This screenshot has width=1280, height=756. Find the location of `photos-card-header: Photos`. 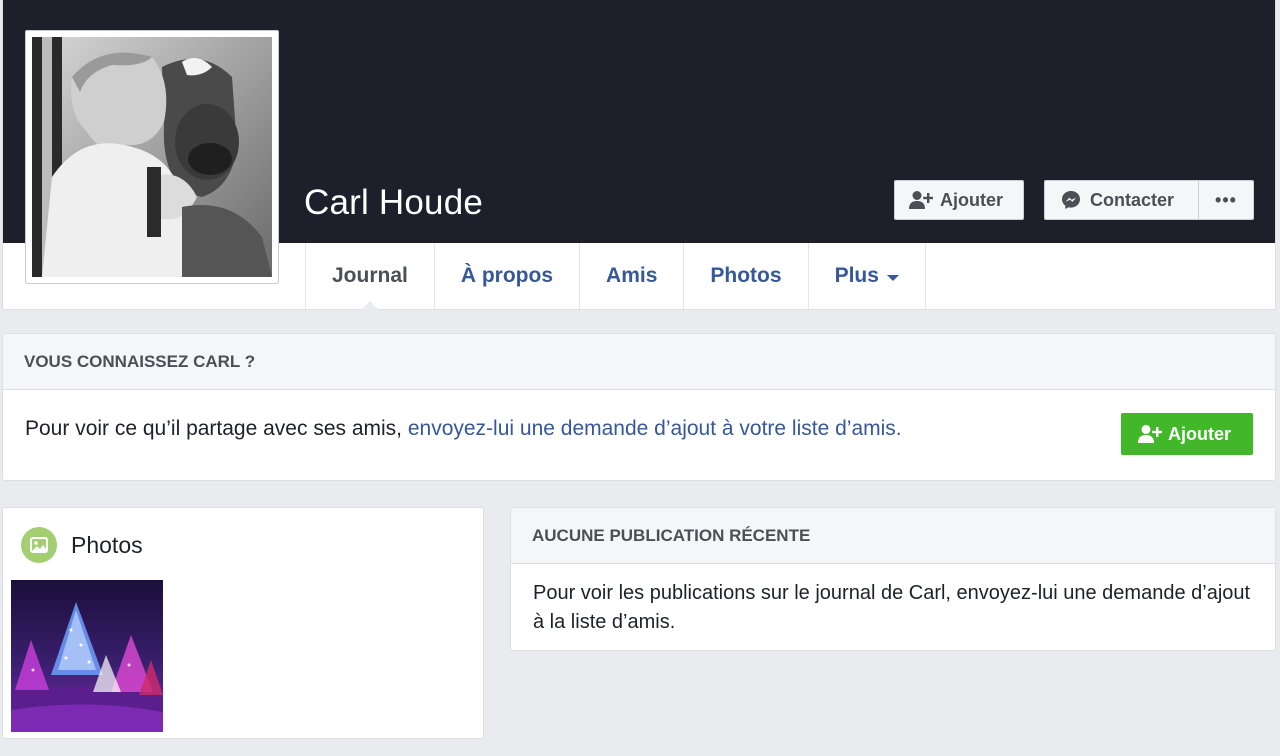

photos-card-header: Photos is located at coordinates (82, 545).